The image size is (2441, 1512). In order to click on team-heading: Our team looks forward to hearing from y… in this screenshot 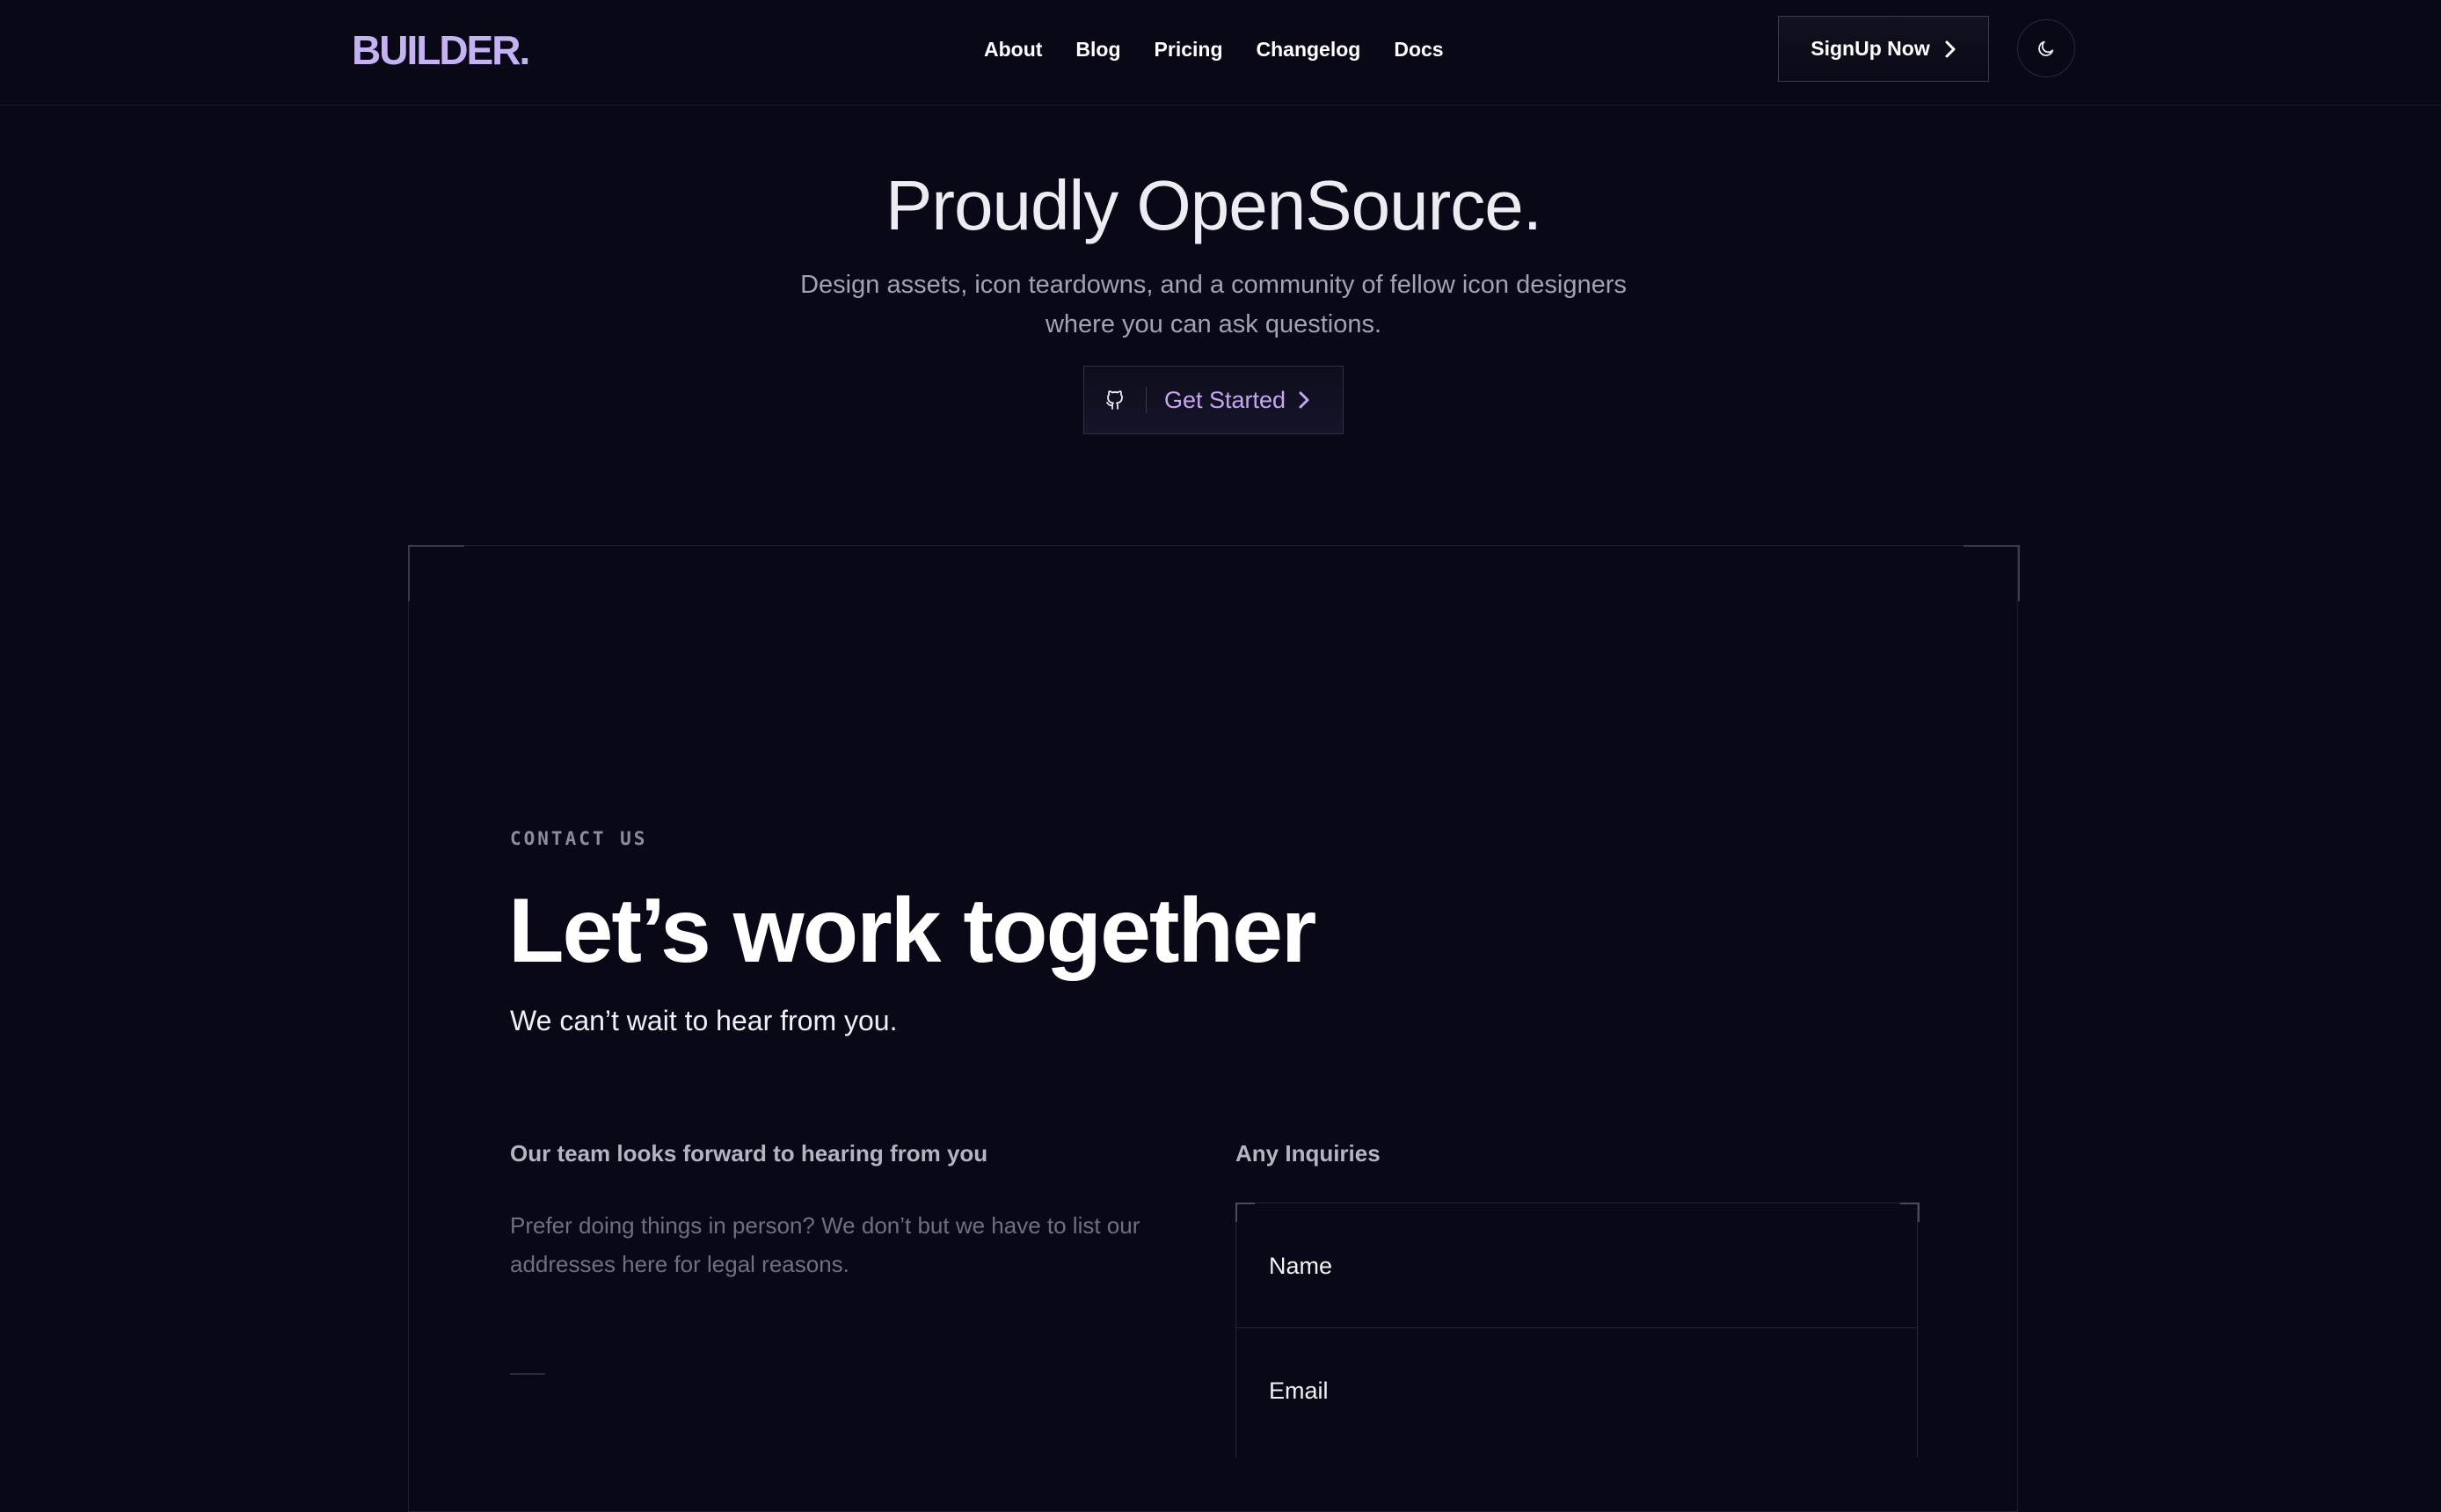, I will do `click(749, 1153)`.